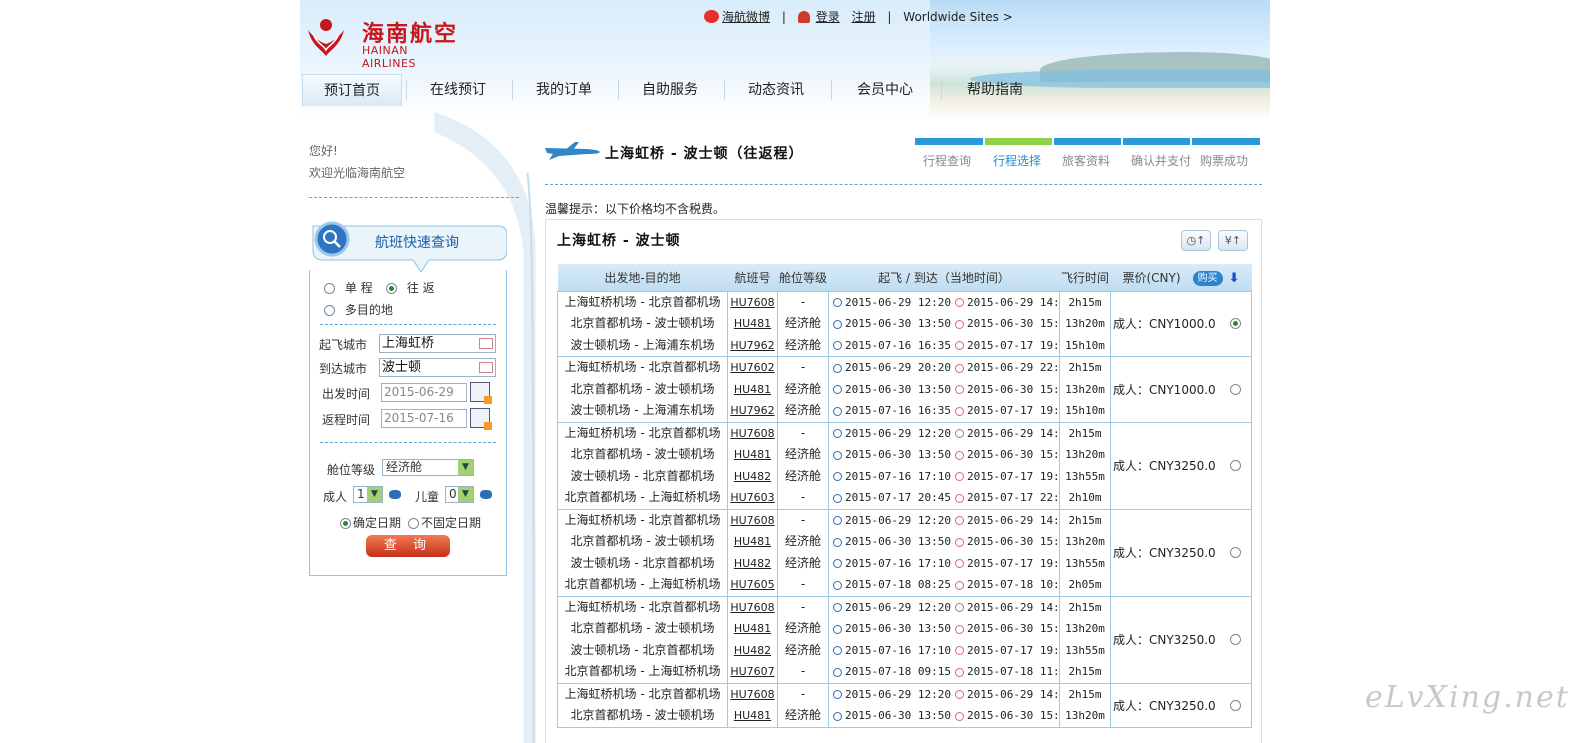 This screenshot has width=1583, height=743. I want to click on nav-item-help: 帮助指南, so click(995, 90).